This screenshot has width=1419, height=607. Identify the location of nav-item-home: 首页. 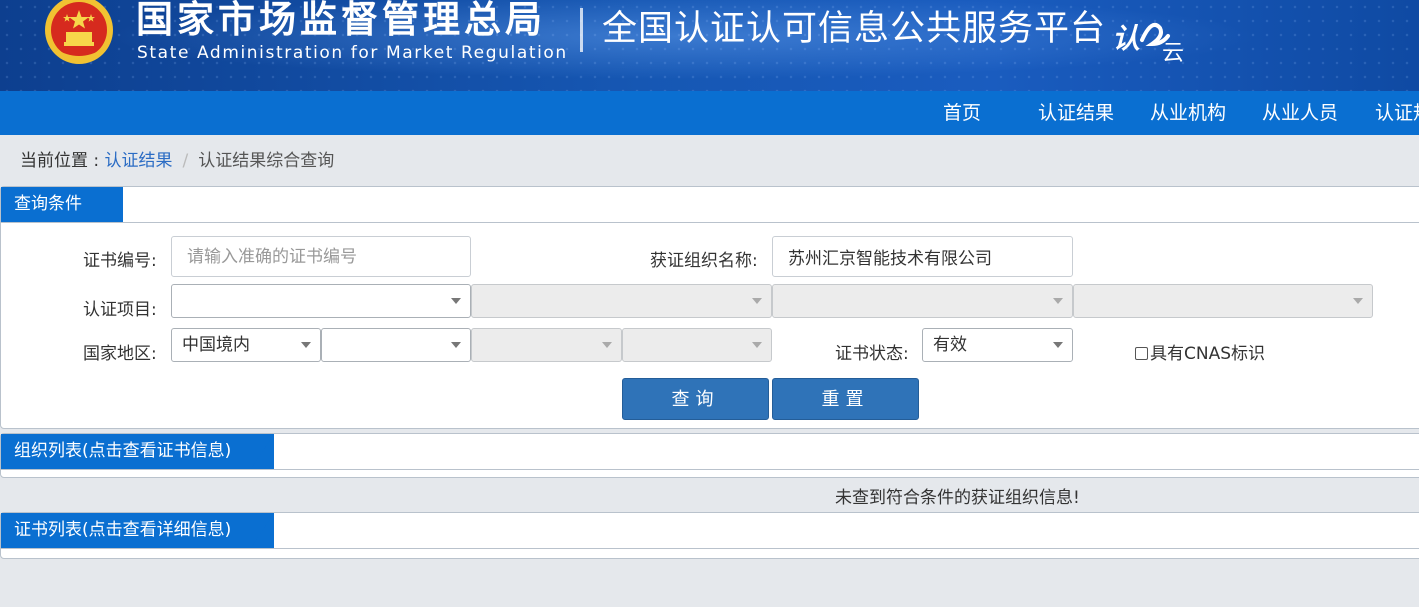
(962, 113).